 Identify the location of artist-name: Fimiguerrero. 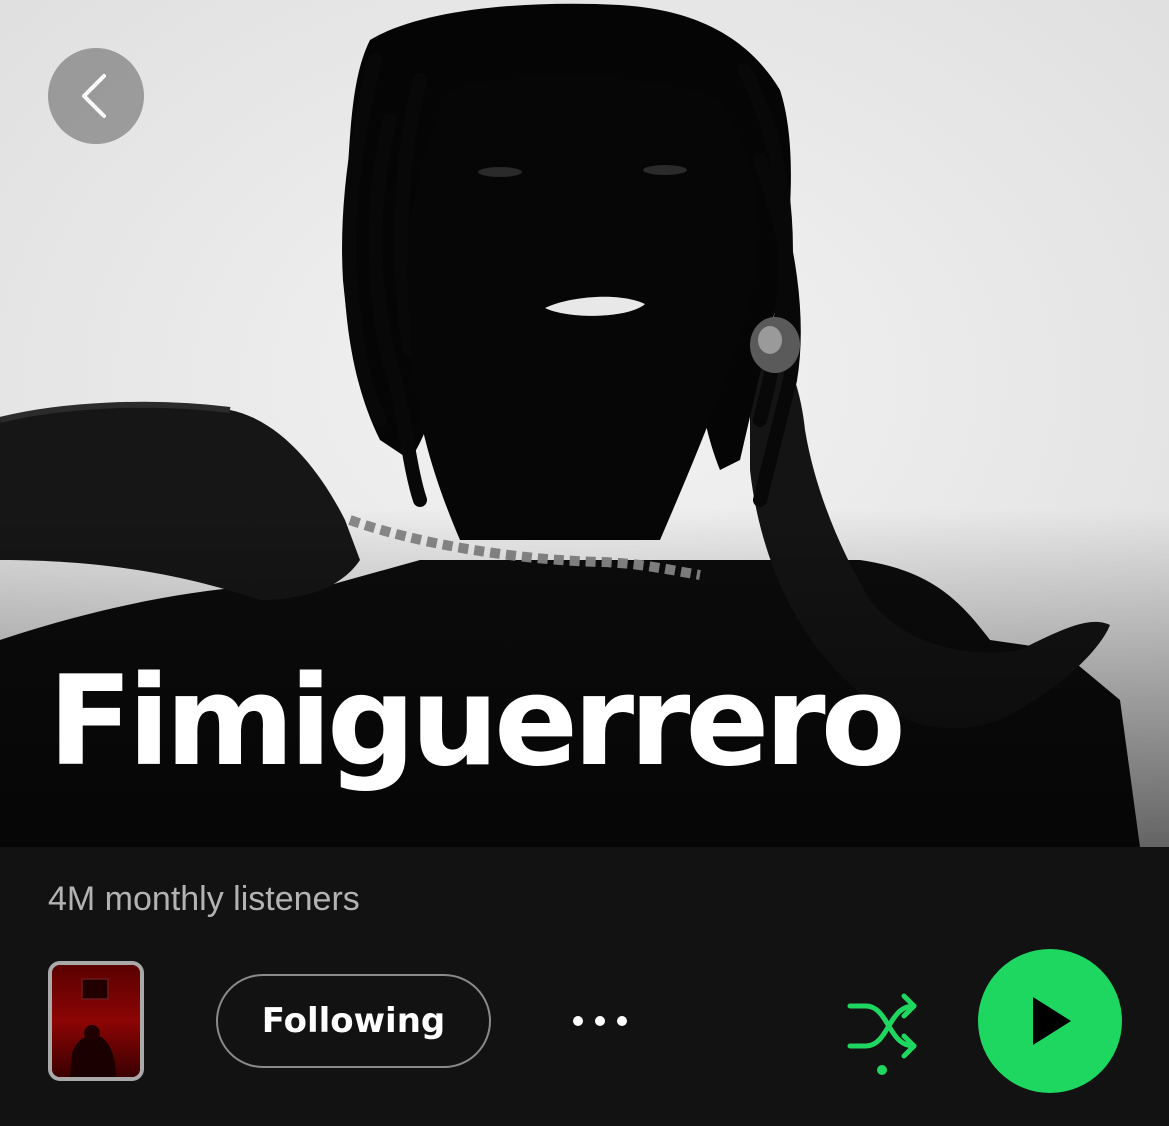
(477, 722).